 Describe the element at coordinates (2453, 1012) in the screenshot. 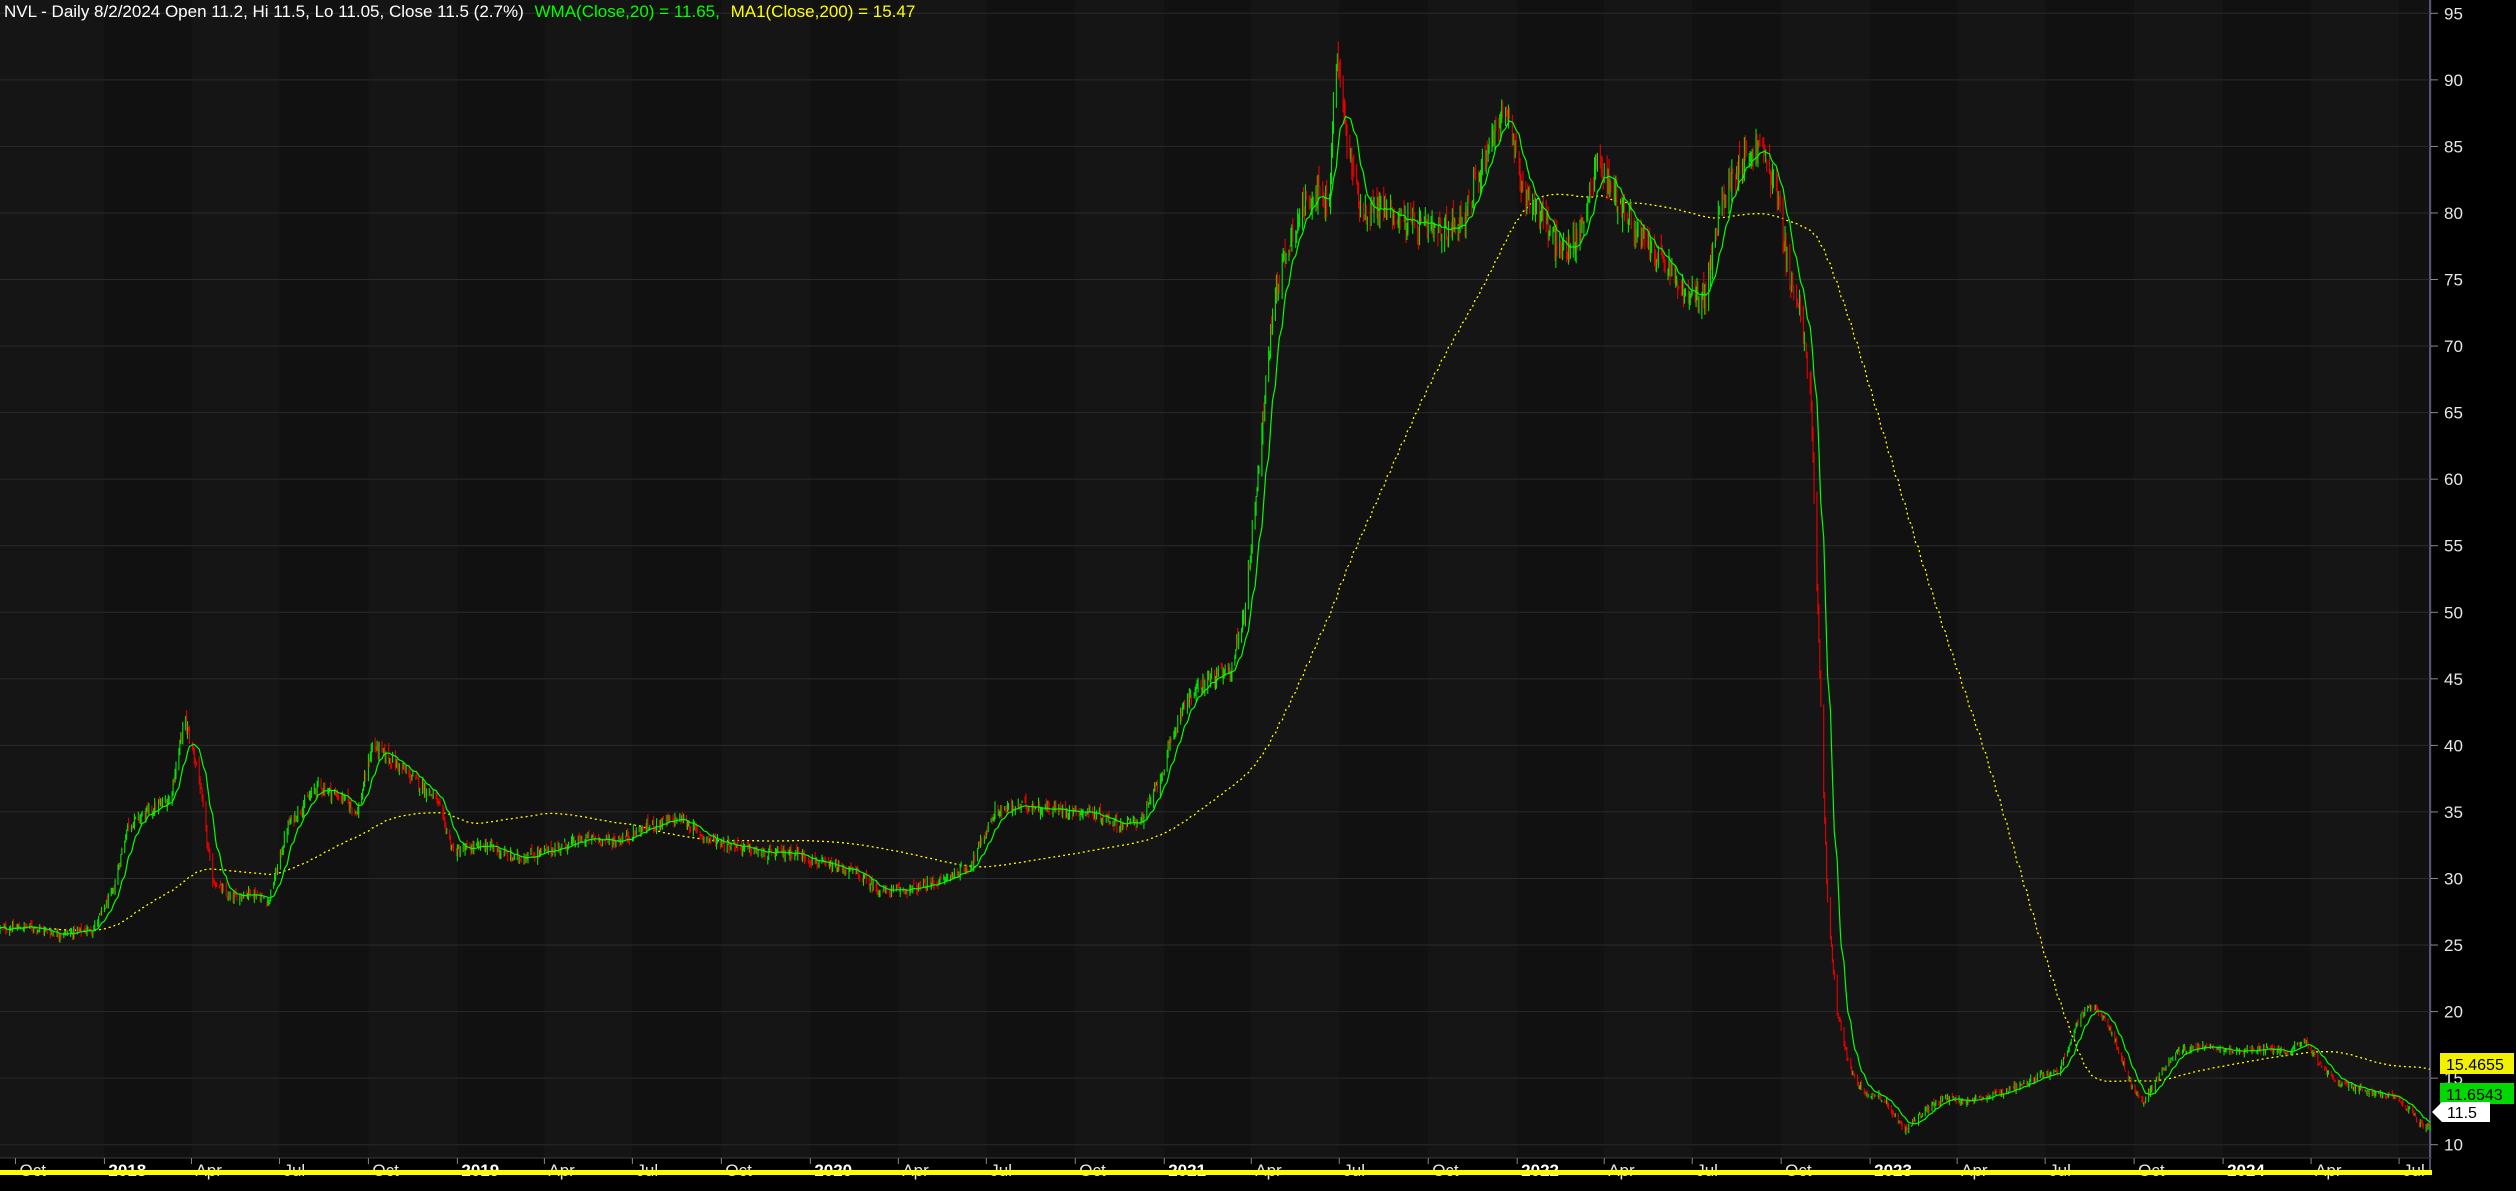

I see `y-tick-label: 20` at that location.